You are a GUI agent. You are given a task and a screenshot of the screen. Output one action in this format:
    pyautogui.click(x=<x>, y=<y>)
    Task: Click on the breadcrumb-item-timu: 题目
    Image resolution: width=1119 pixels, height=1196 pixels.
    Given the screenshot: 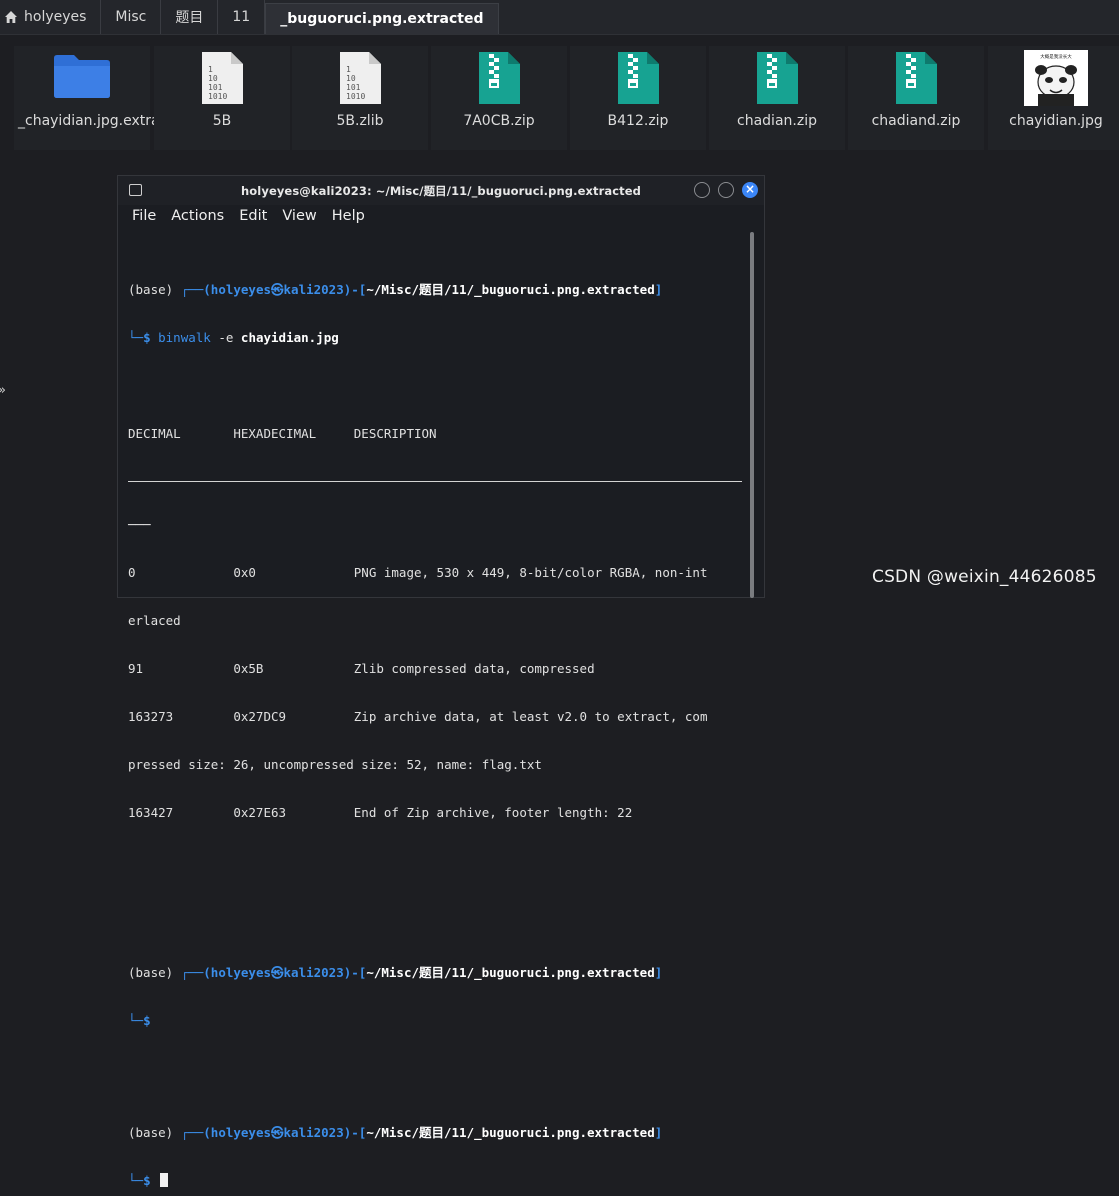 What is the action you would take?
    pyautogui.click(x=190, y=17)
    